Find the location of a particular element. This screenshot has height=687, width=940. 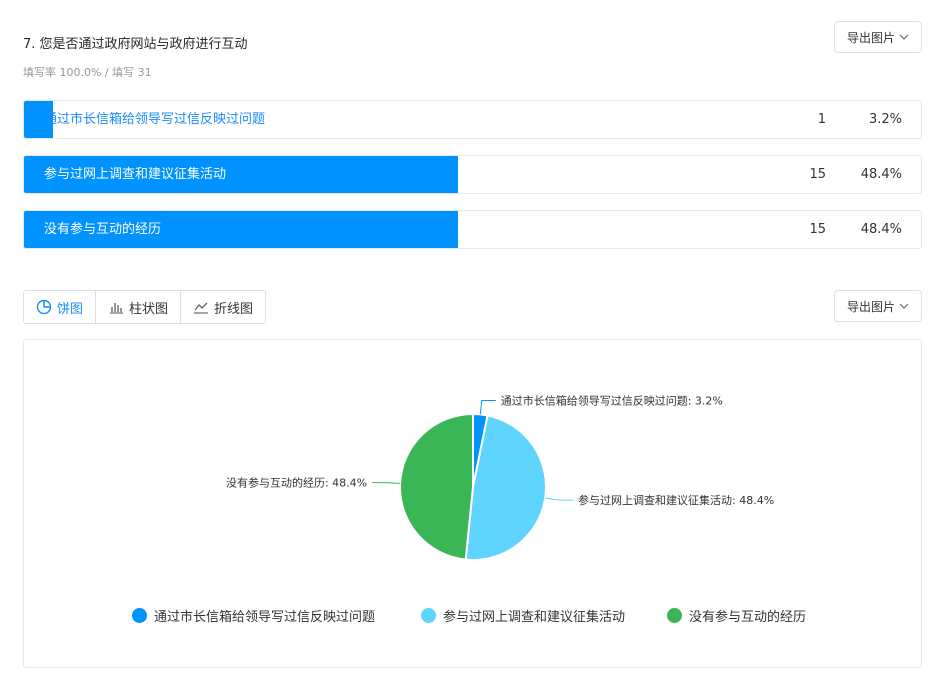

tab-pie: 饼图 is located at coordinates (60, 307).